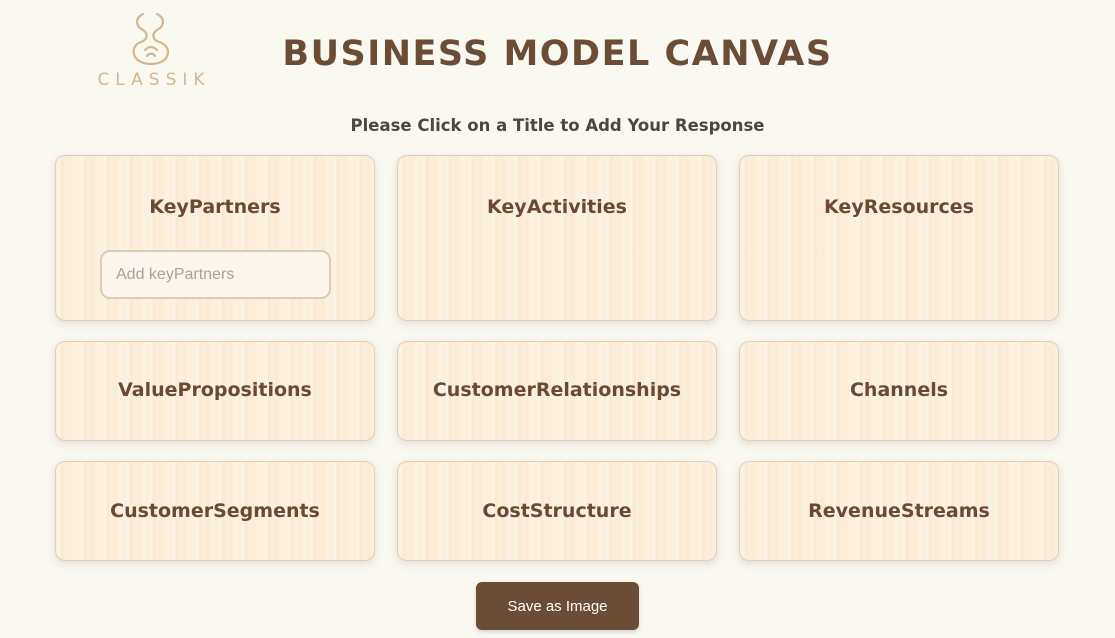 This screenshot has width=1115, height=638. What do you see at coordinates (215, 238) in the screenshot?
I see `card-key-partners: KeyPartners` at bounding box center [215, 238].